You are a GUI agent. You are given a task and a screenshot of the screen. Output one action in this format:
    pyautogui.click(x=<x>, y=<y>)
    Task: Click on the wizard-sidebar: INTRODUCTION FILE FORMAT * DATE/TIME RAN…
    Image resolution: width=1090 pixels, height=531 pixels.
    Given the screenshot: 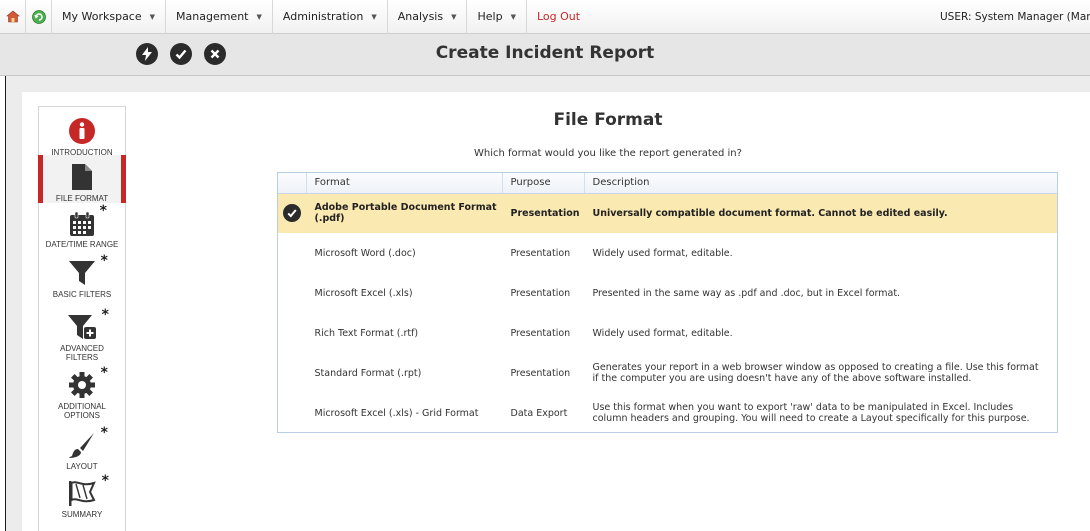 What is the action you would take?
    pyautogui.click(x=82, y=318)
    